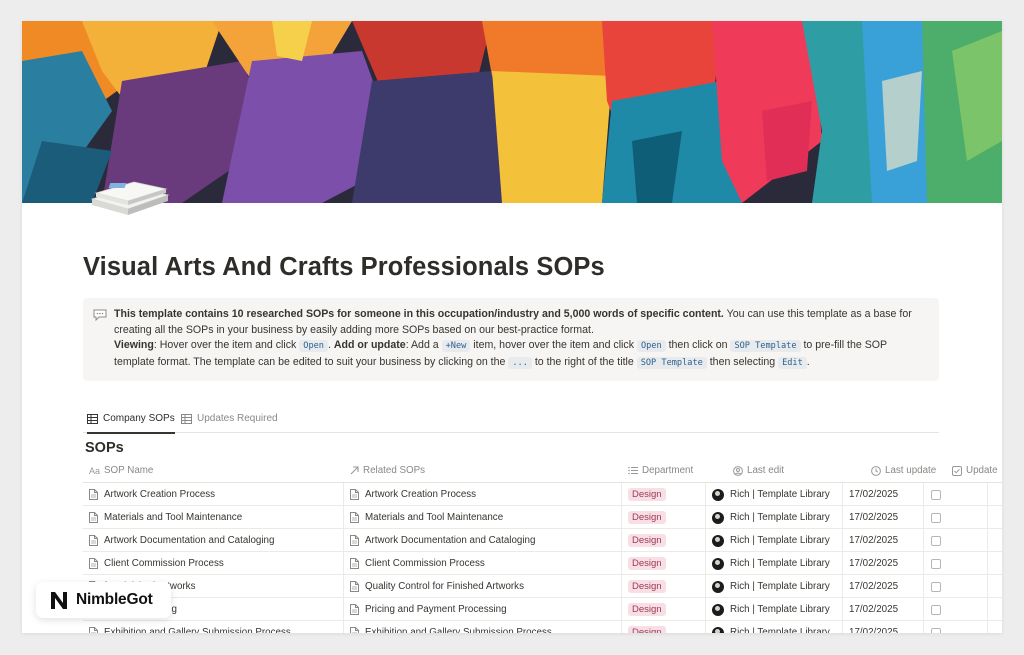  What do you see at coordinates (421, 494) in the screenshot?
I see `related-sop: Artwork Creation Process` at bounding box center [421, 494].